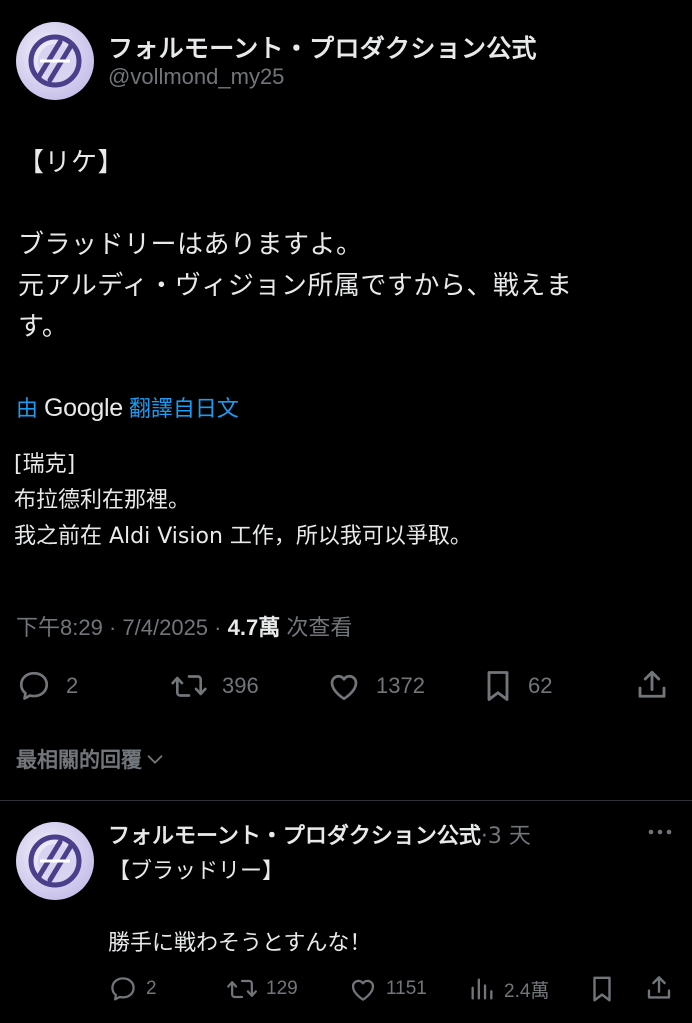 The width and height of the screenshot is (692, 1023). I want to click on share-button, so click(652, 685).